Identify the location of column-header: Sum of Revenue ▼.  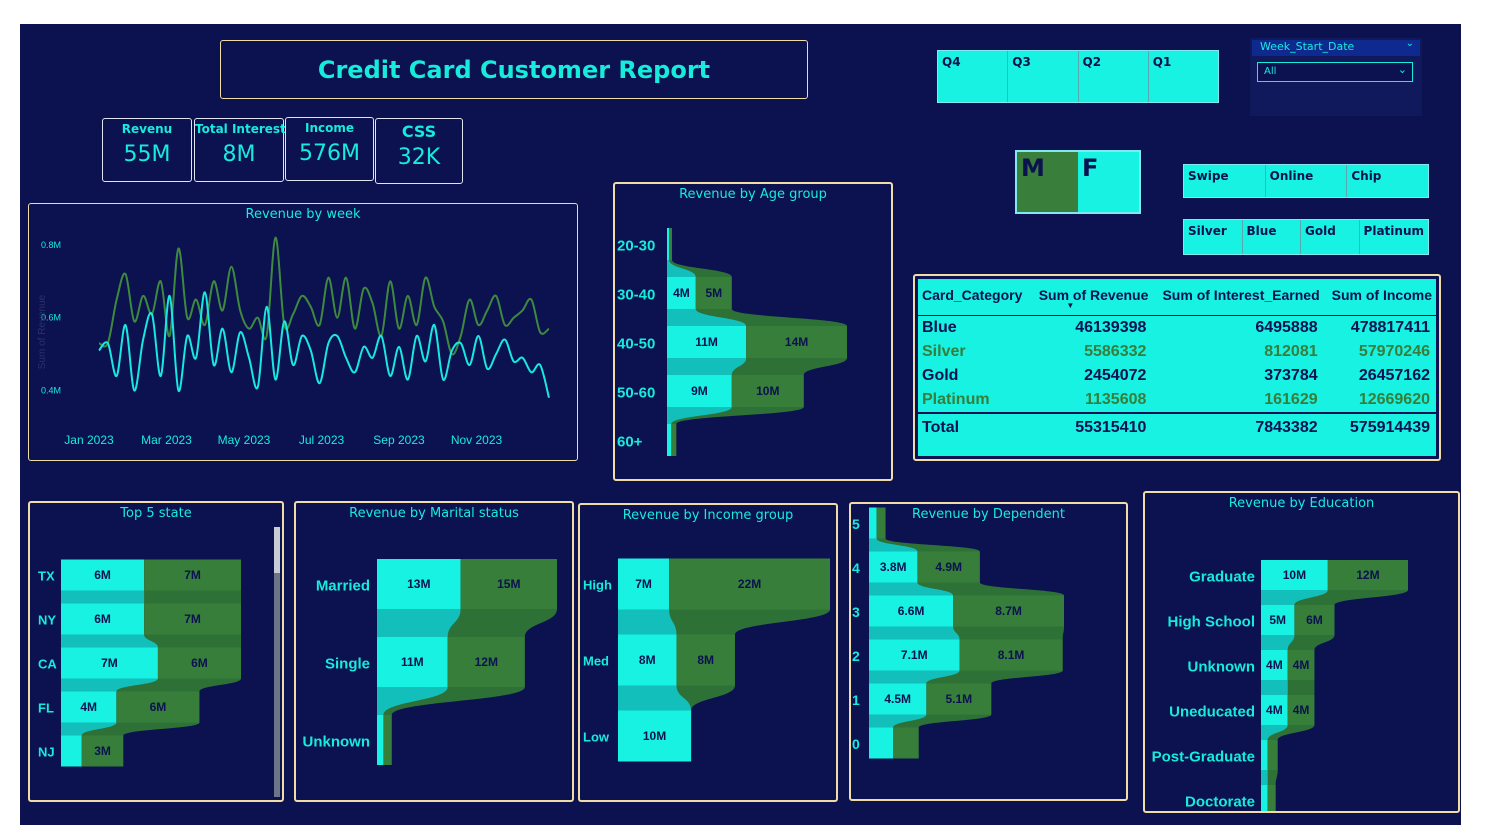
(1091, 297).